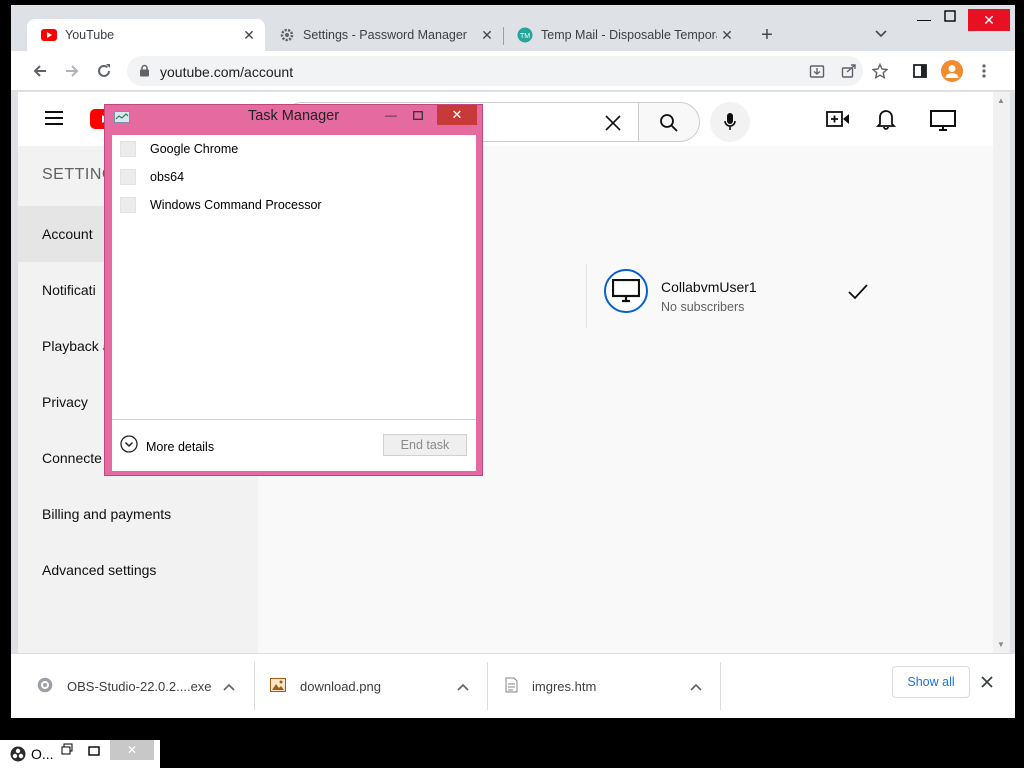  What do you see at coordinates (129, 446) in the screenshot?
I see `chevron-down-circle-icon` at bounding box center [129, 446].